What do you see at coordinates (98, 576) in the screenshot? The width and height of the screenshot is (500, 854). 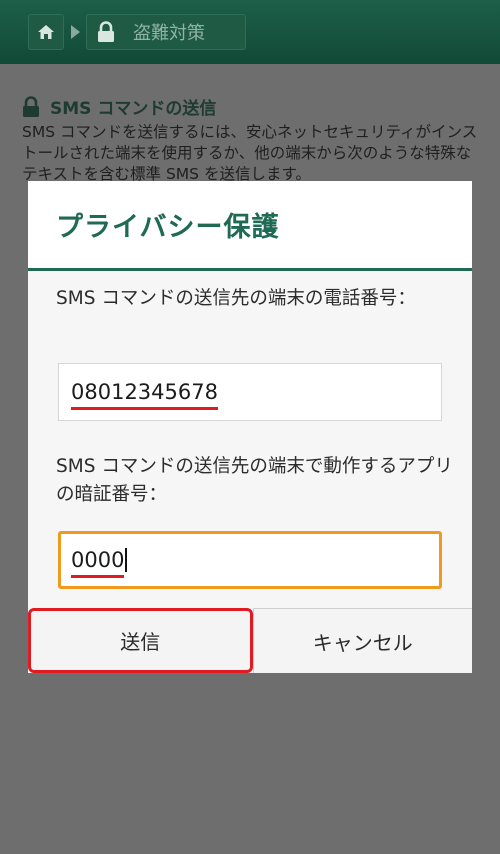 I see `pin-underline` at bounding box center [98, 576].